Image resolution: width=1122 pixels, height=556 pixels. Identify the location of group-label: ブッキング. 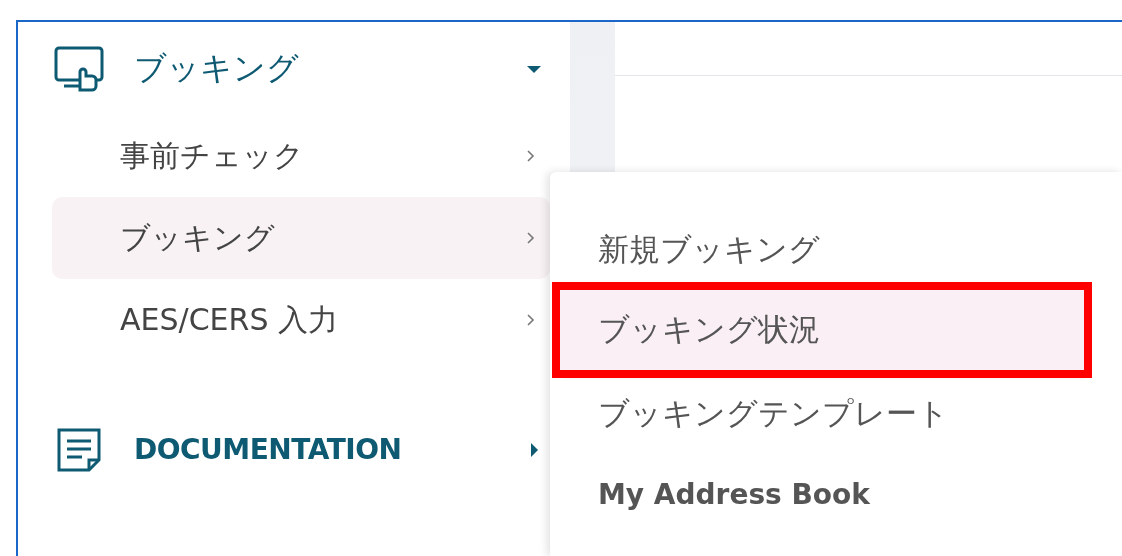
(217, 68).